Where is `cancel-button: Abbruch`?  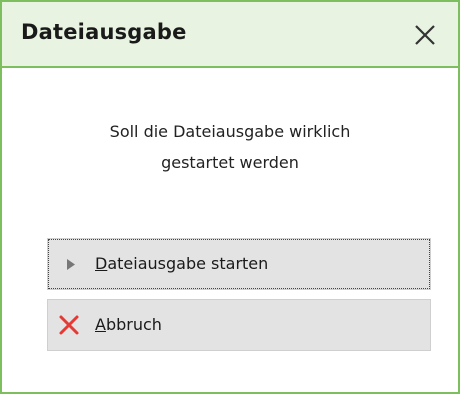
cancel-button: Abbruch is located at coordinates (239, 325).